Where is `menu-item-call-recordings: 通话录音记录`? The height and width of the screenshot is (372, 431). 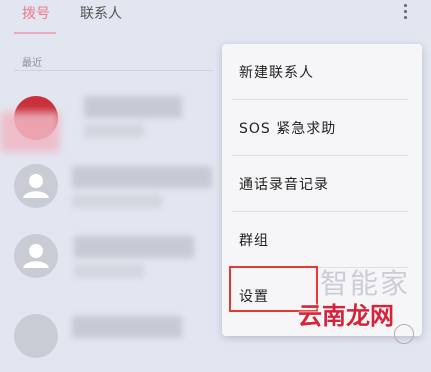 menu-item-call-recordings: 通话录音记录 is located at coordinates (322, 183).